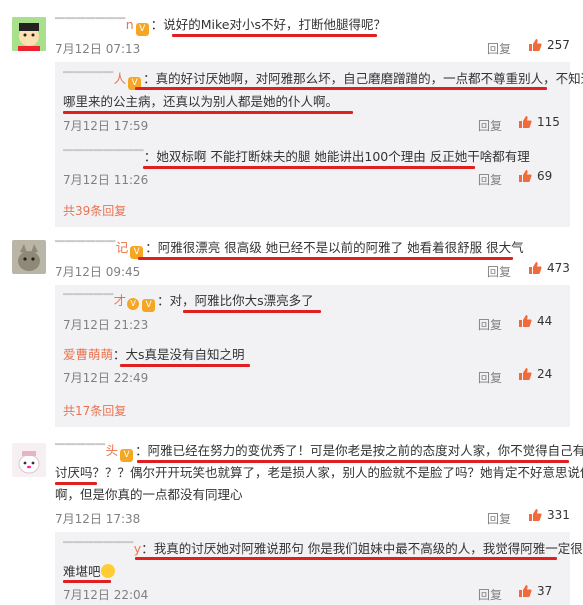  I want to click on comment-text: 阿雅很漂亮 很高级 她已经不是以前的阿雅了 她看着很舒服 很大气, so click(340, 247).